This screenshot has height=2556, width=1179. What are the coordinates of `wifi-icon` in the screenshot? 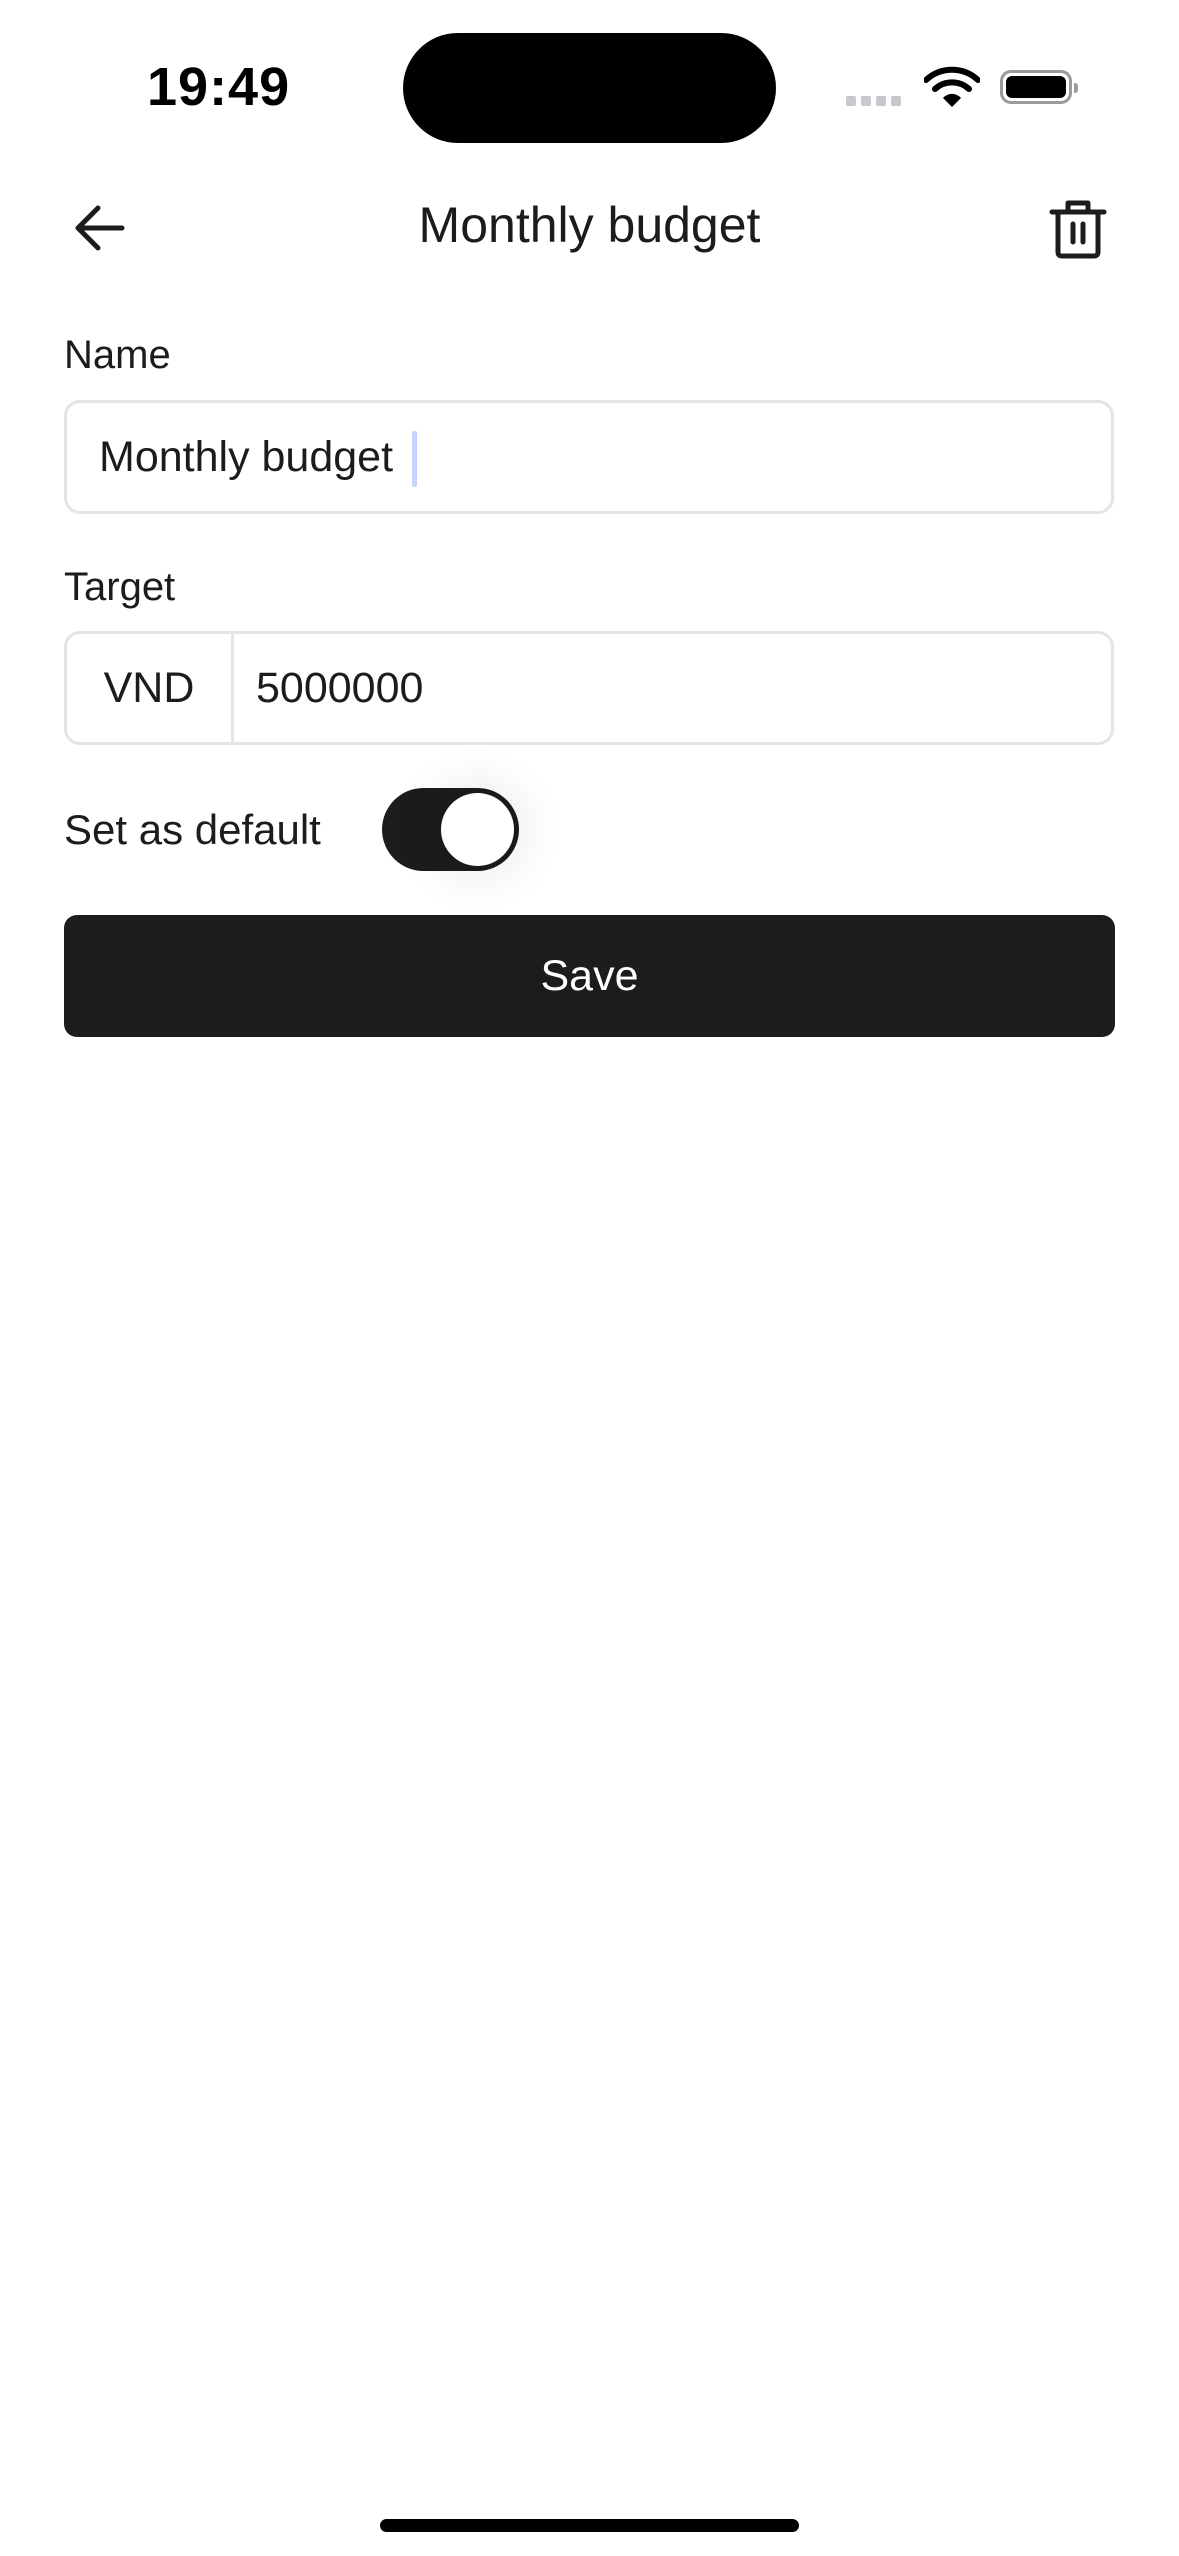 It's located at (952, 86).